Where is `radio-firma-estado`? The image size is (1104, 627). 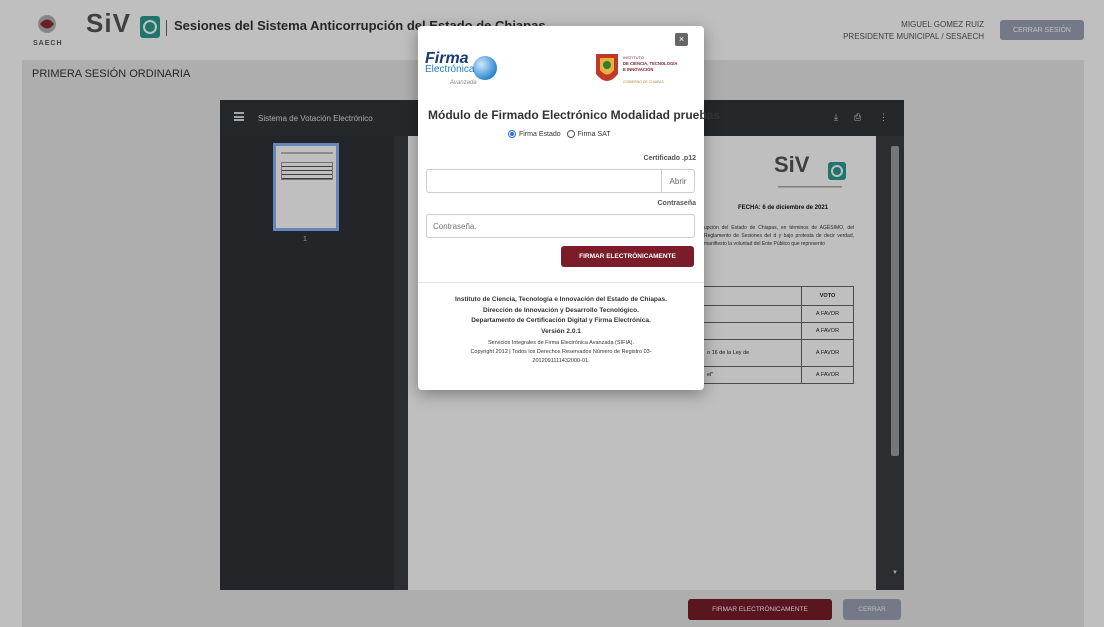 radio-firma-estado is located at coordinates (512, 134).